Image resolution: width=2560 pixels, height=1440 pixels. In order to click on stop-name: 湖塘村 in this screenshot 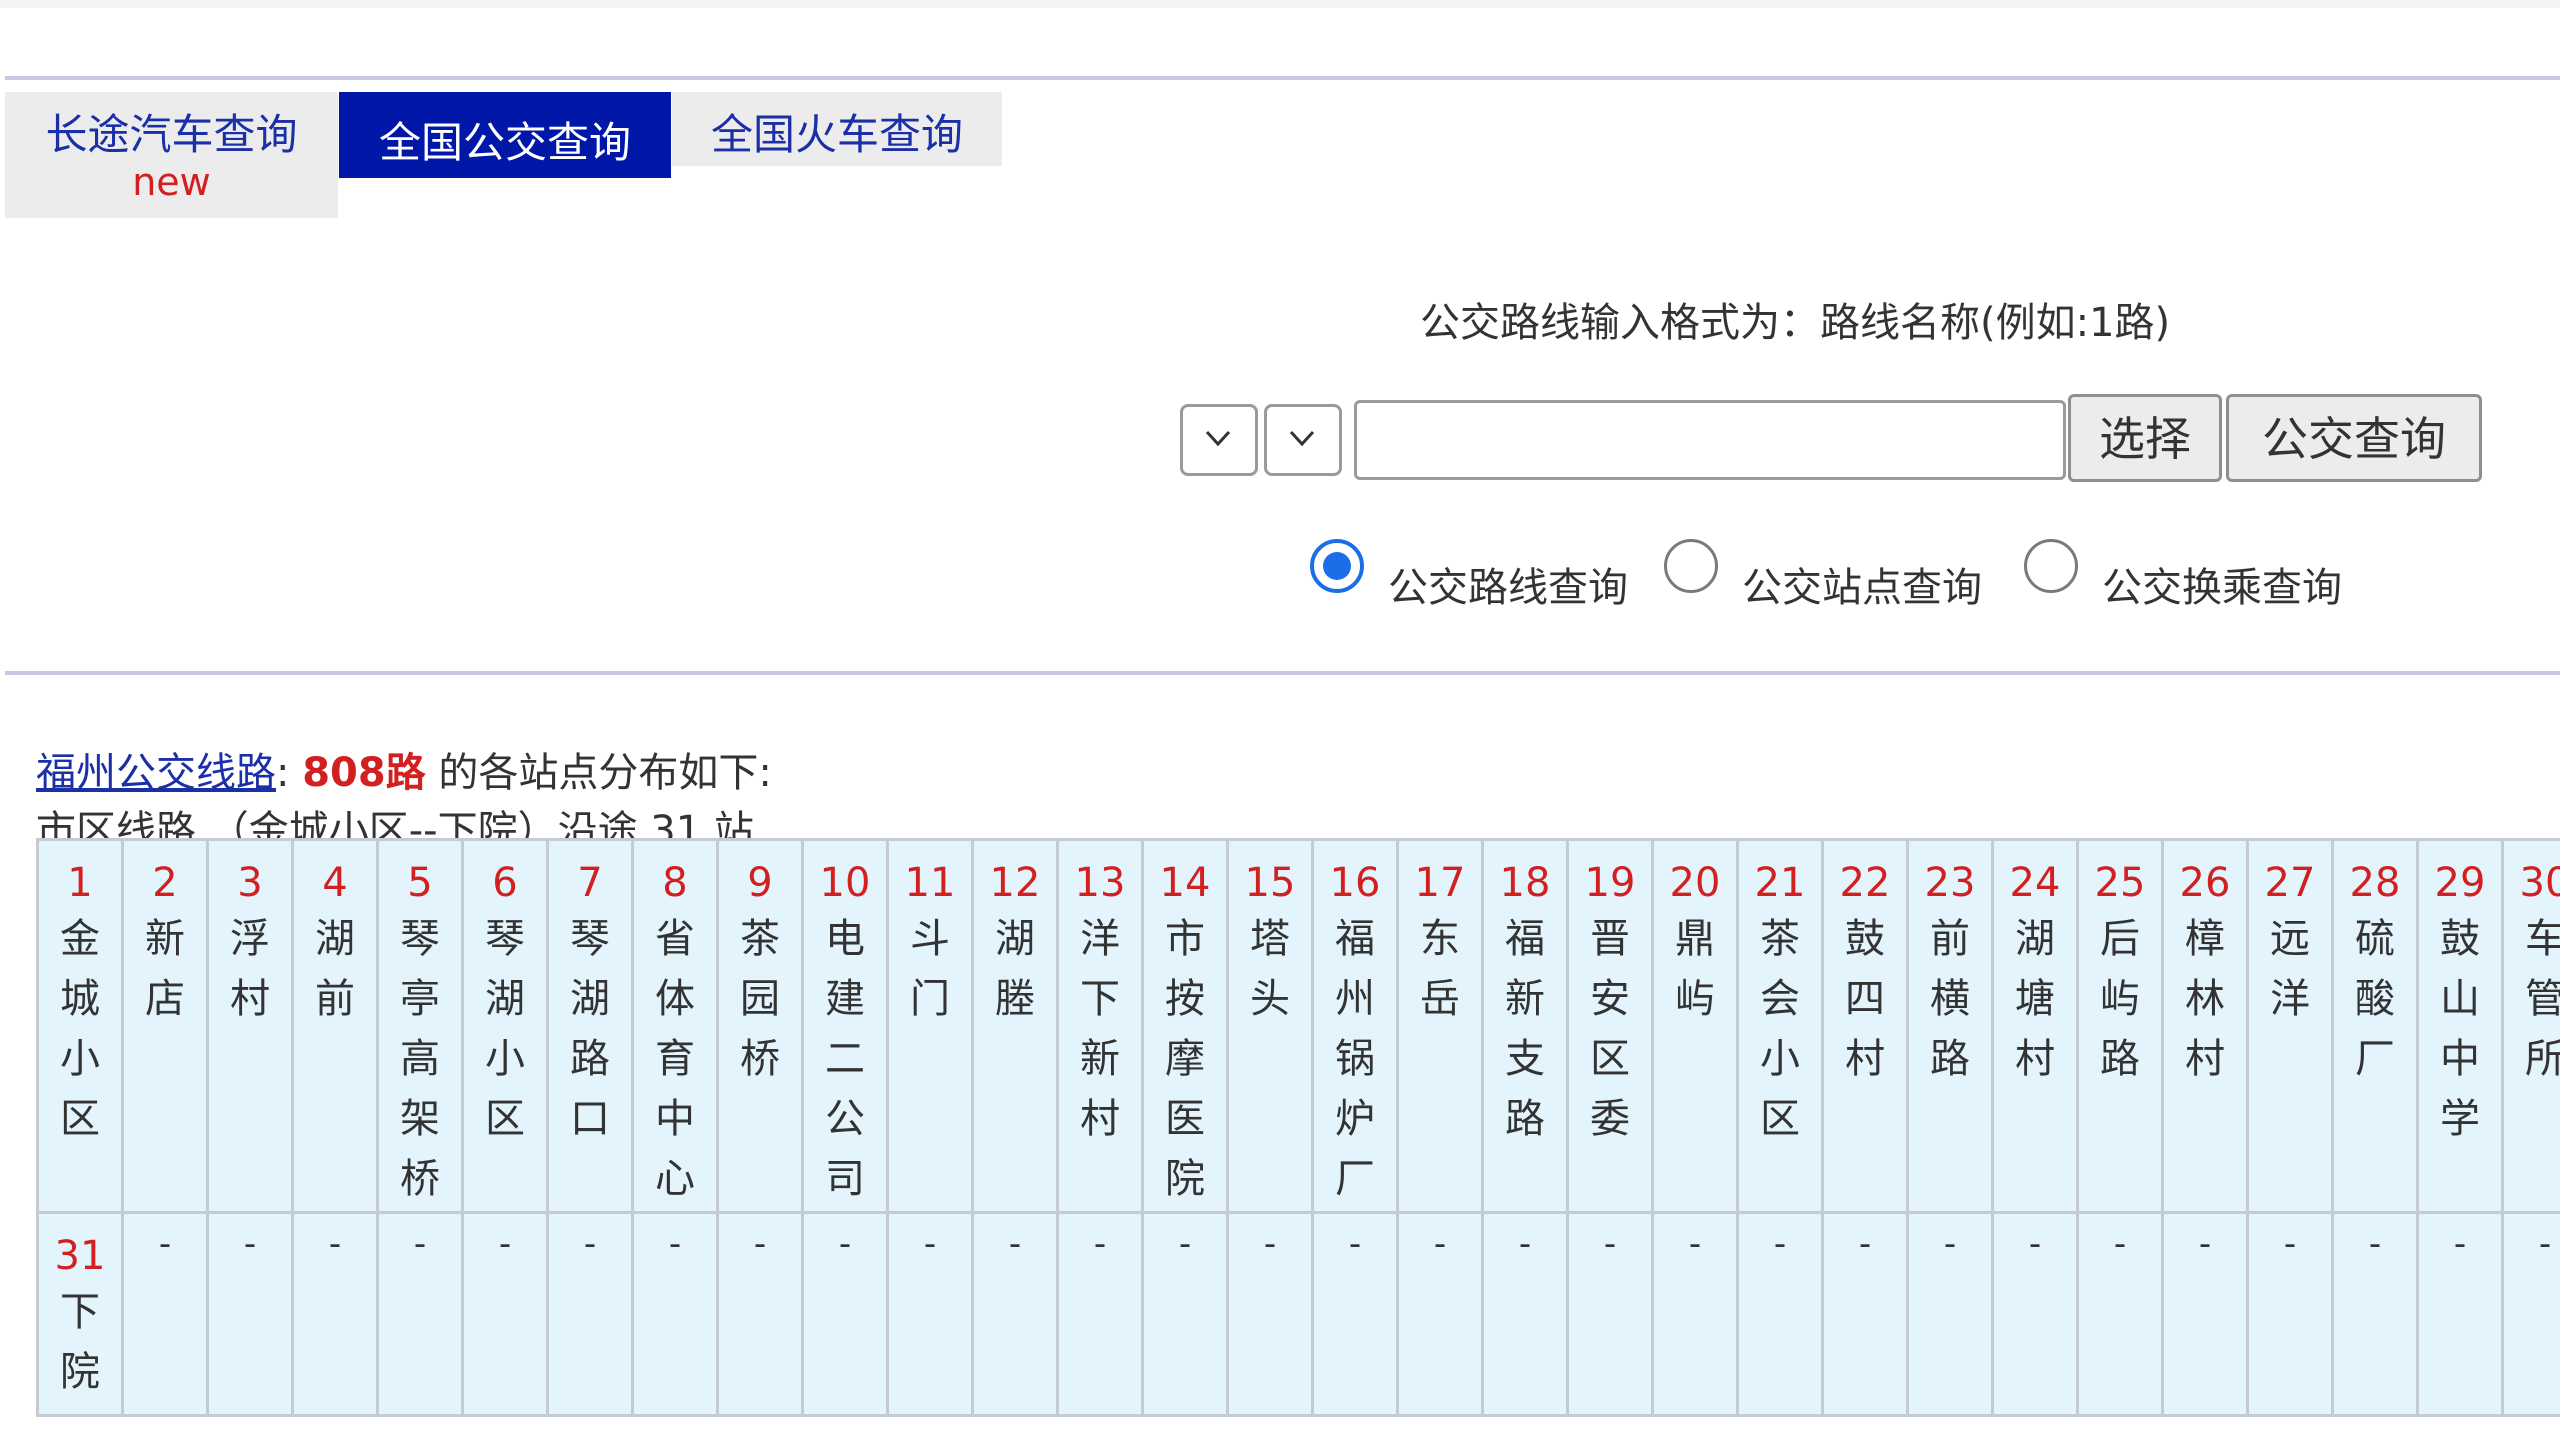, I will do `click(2035, 999)`.